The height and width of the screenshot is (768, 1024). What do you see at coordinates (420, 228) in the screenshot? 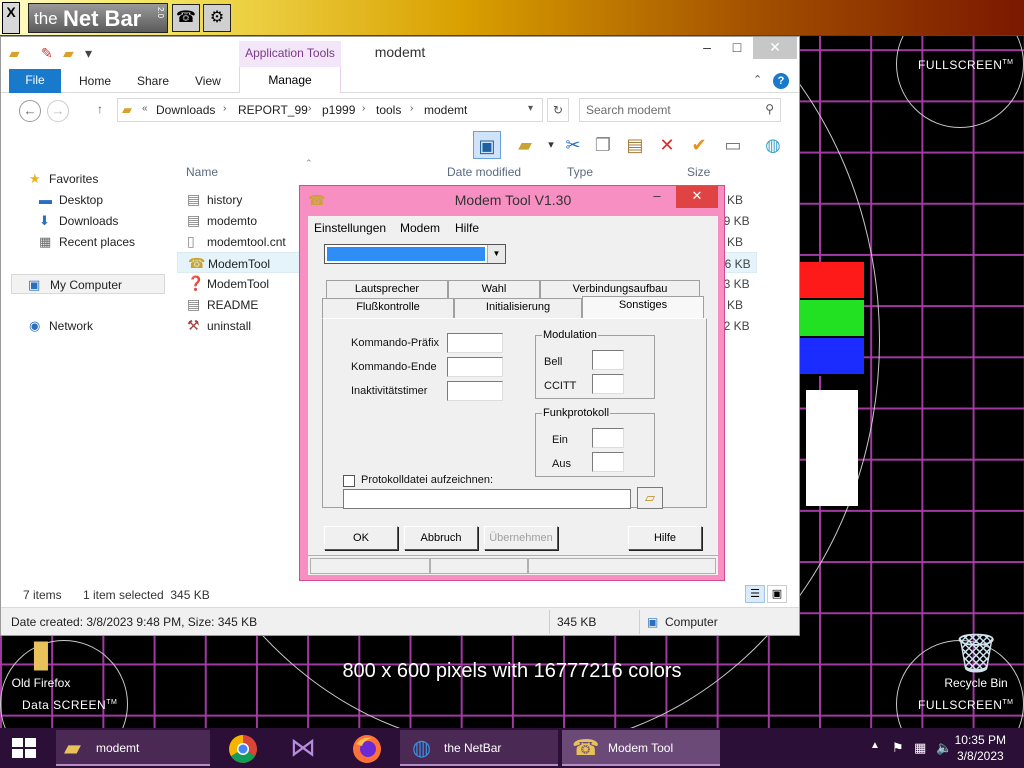
I see `menu-modem: Modem` at bounding box center [420, 228].